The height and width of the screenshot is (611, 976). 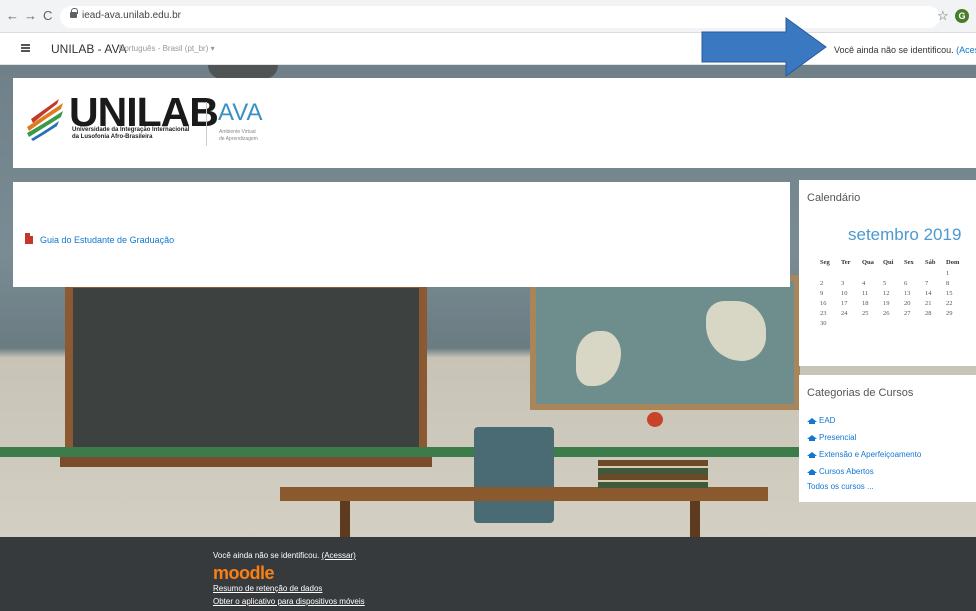 I want to click on calendar-day: 27, so click(x=914, y=313).